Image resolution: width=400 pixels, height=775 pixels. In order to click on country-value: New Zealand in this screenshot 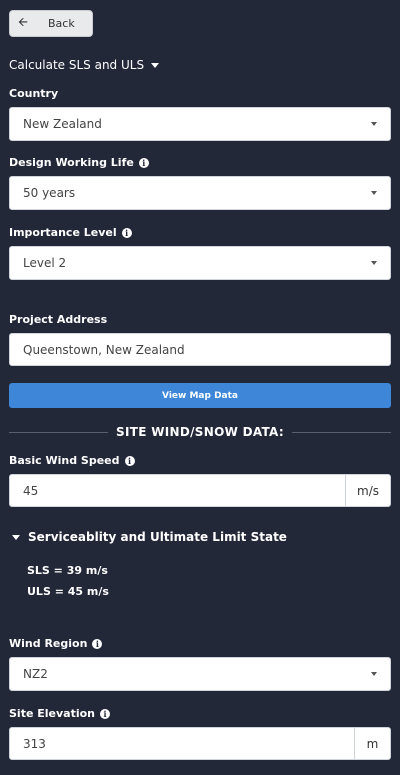, I will do `click(62, 124)`.